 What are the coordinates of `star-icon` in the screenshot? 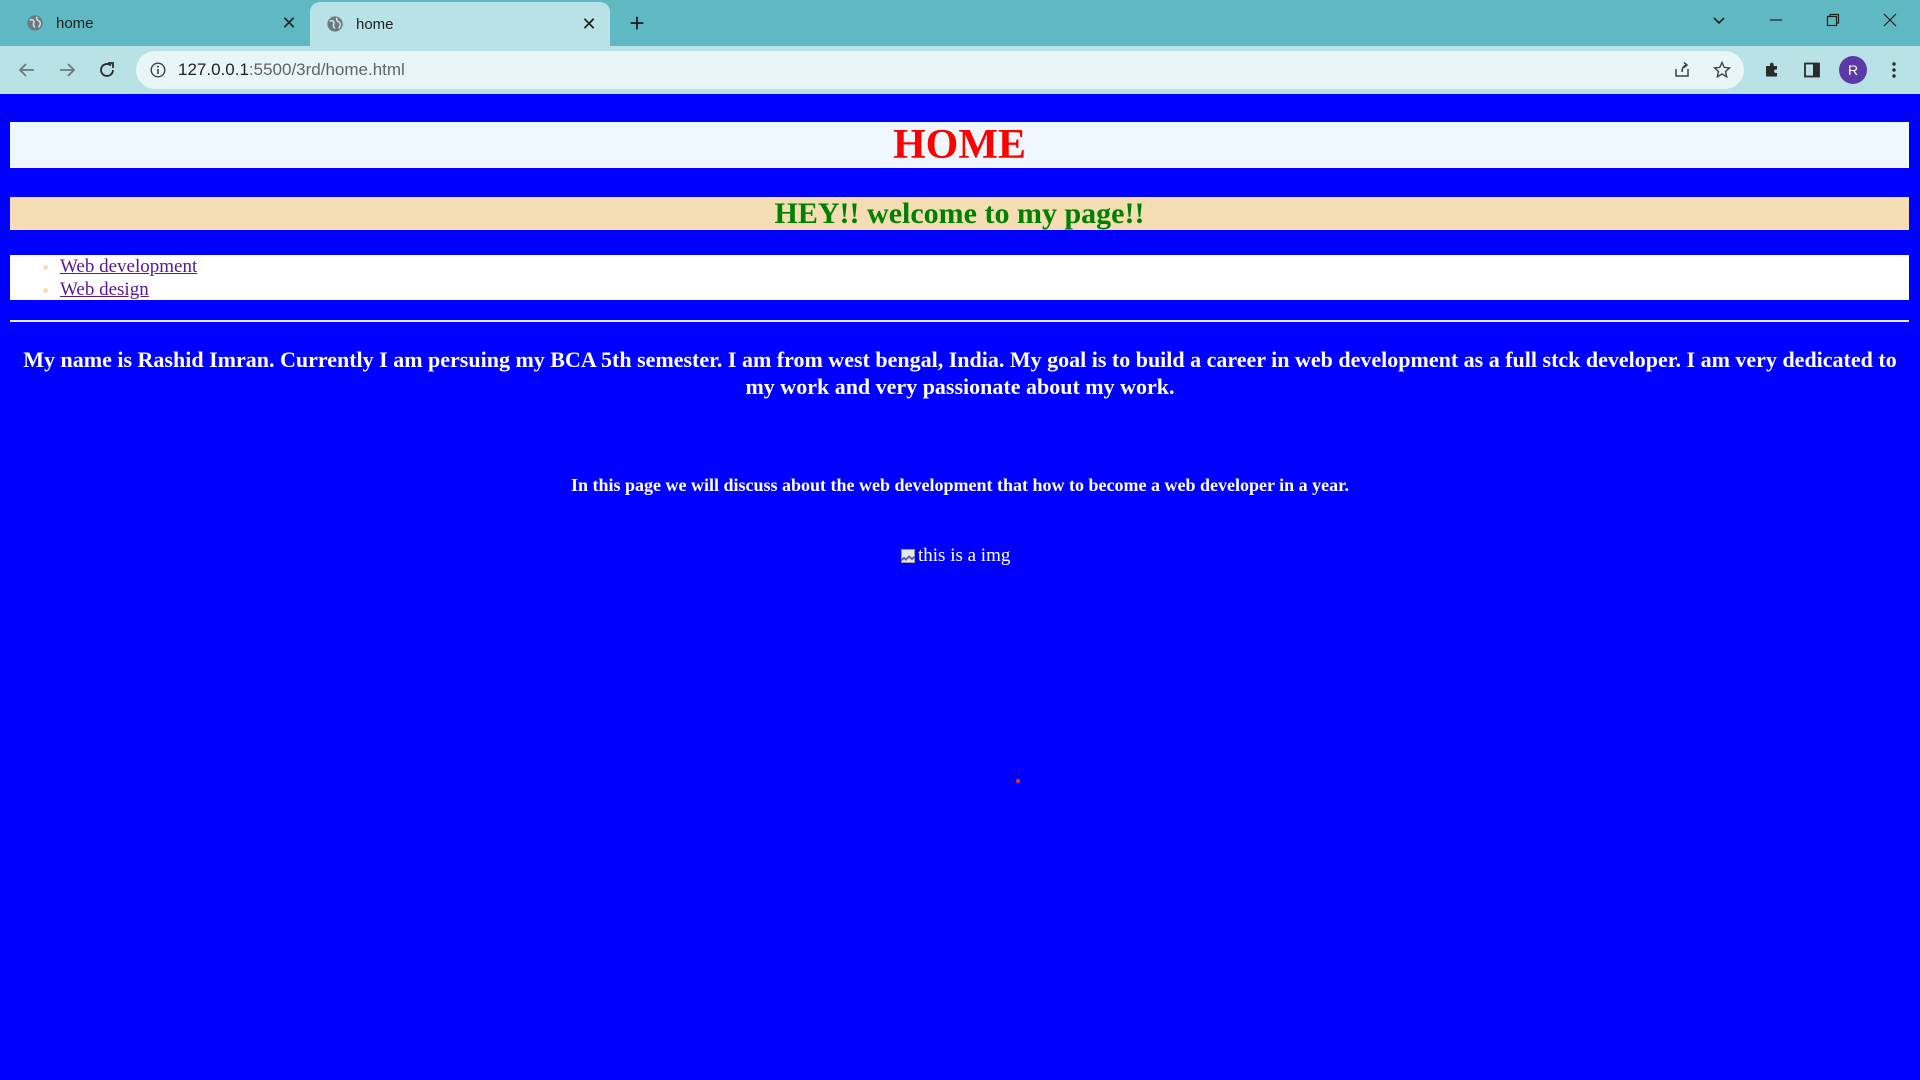 It's located at (1722, 70).